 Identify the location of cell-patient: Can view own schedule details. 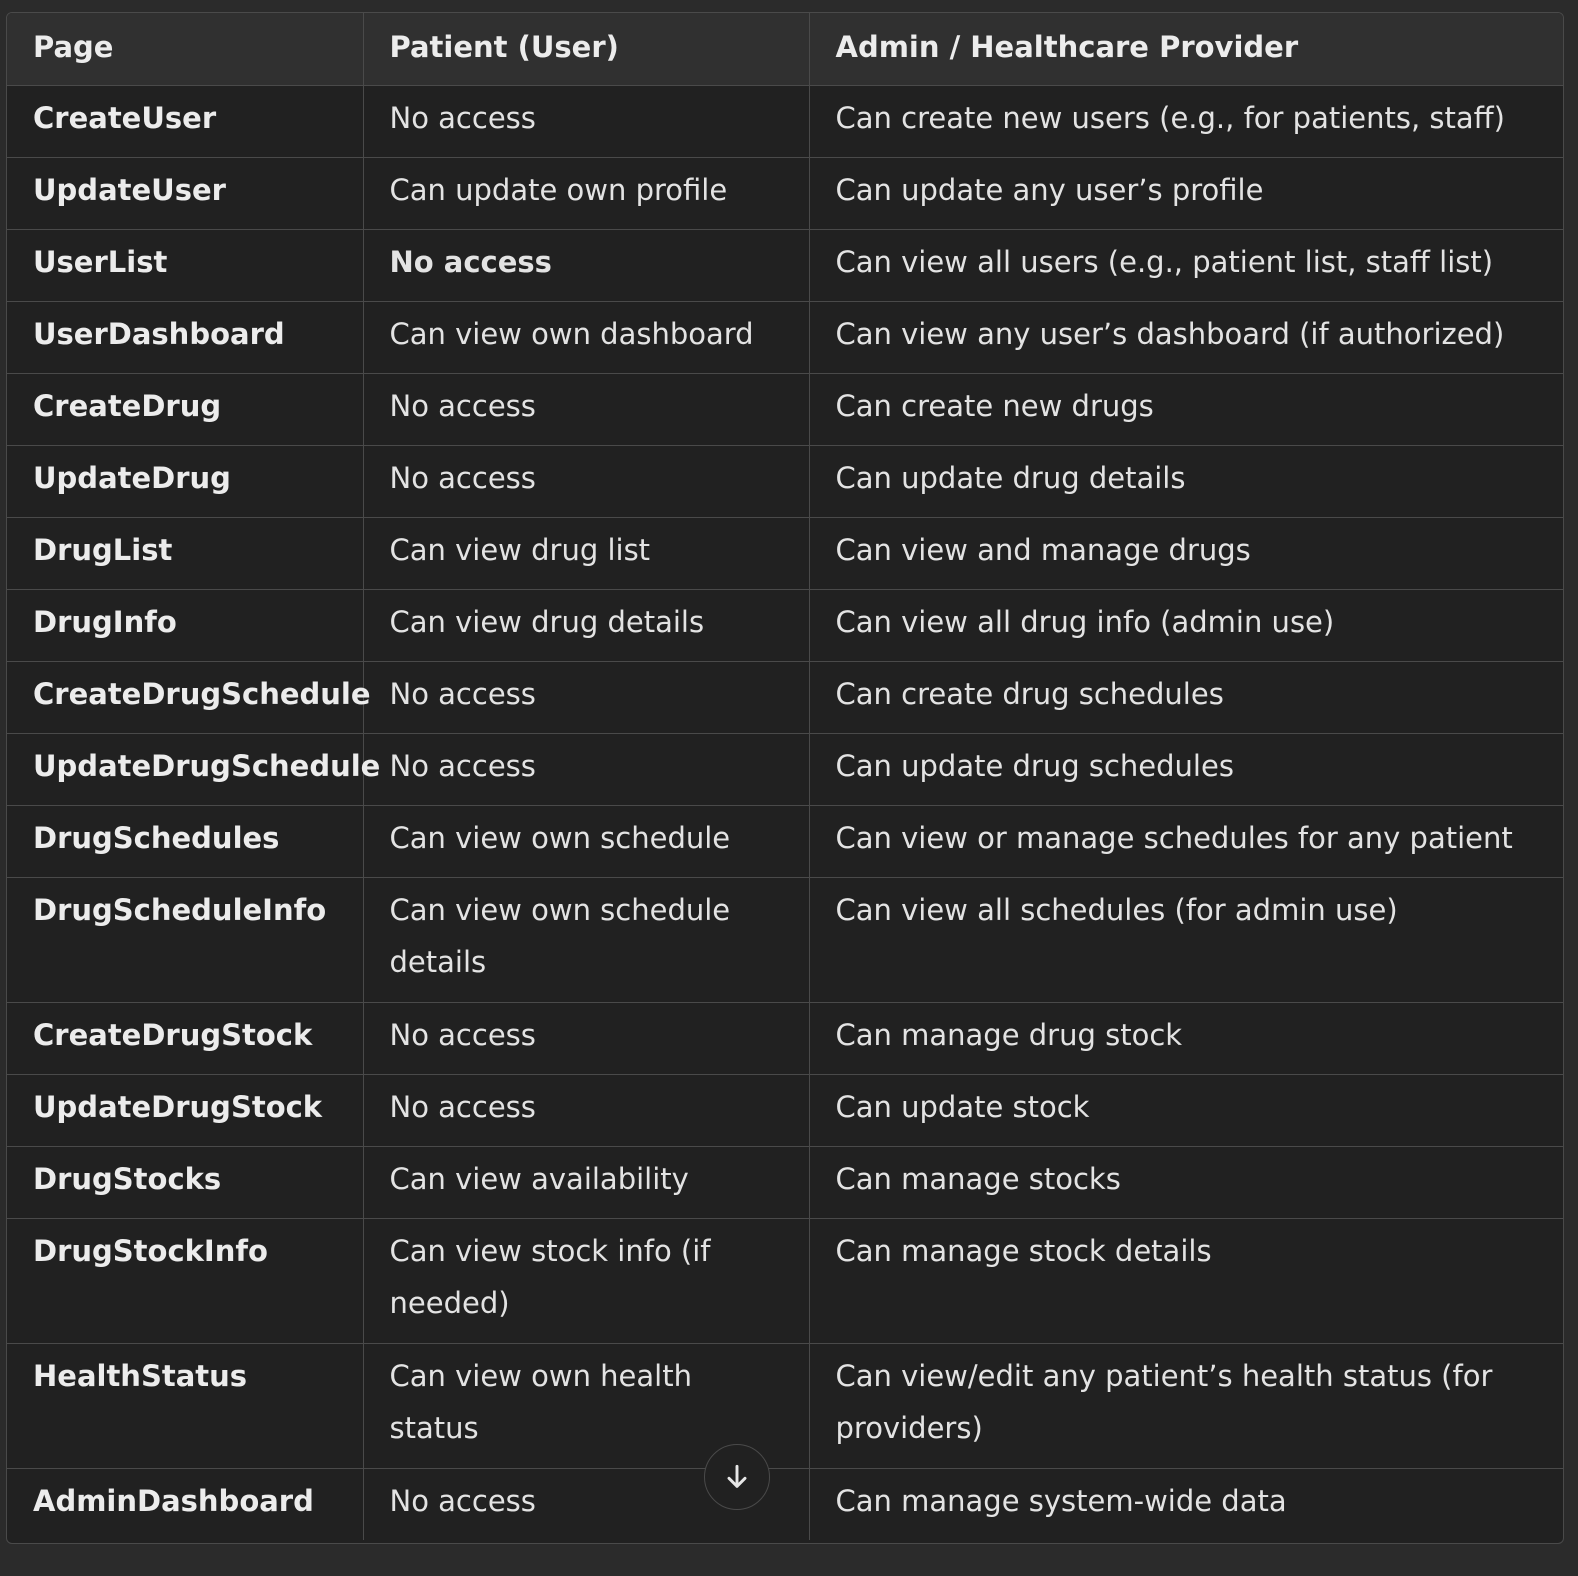
(586, 940).